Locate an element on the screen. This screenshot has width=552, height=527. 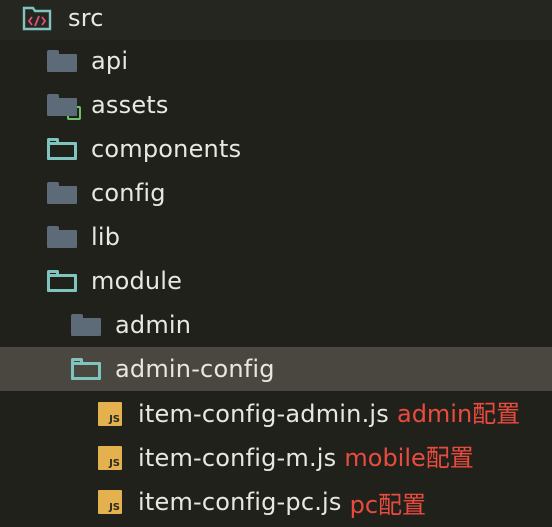
annotation-note: mobile配置 is located at coordinates (409, 458).